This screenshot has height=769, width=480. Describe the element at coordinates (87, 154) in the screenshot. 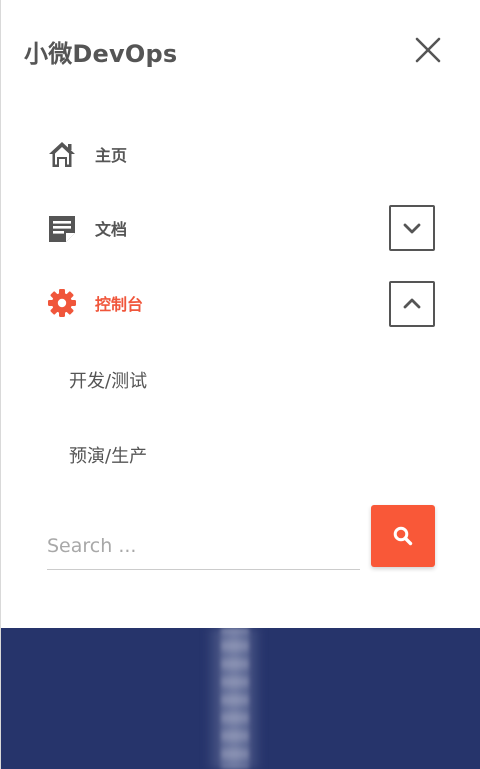

I see `nav-item-home: 主页` at that location.